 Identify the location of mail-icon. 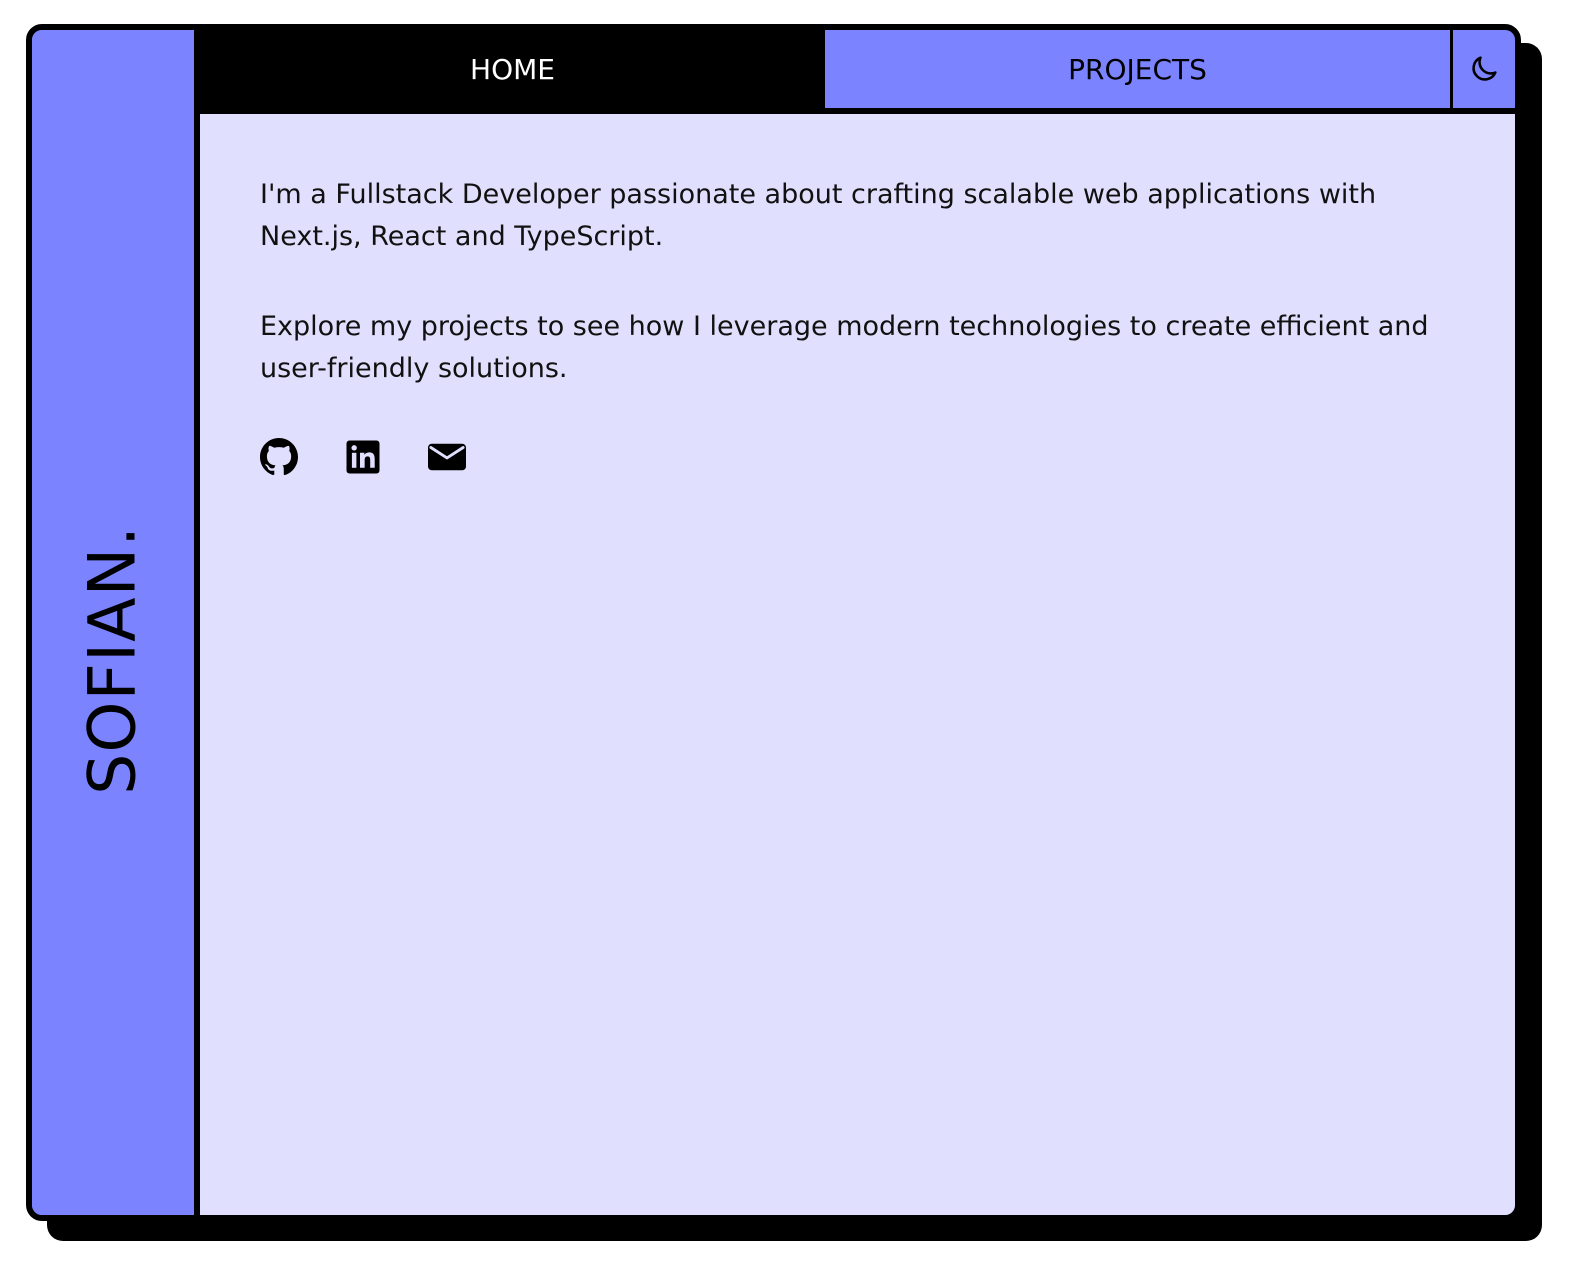
(447, 457).